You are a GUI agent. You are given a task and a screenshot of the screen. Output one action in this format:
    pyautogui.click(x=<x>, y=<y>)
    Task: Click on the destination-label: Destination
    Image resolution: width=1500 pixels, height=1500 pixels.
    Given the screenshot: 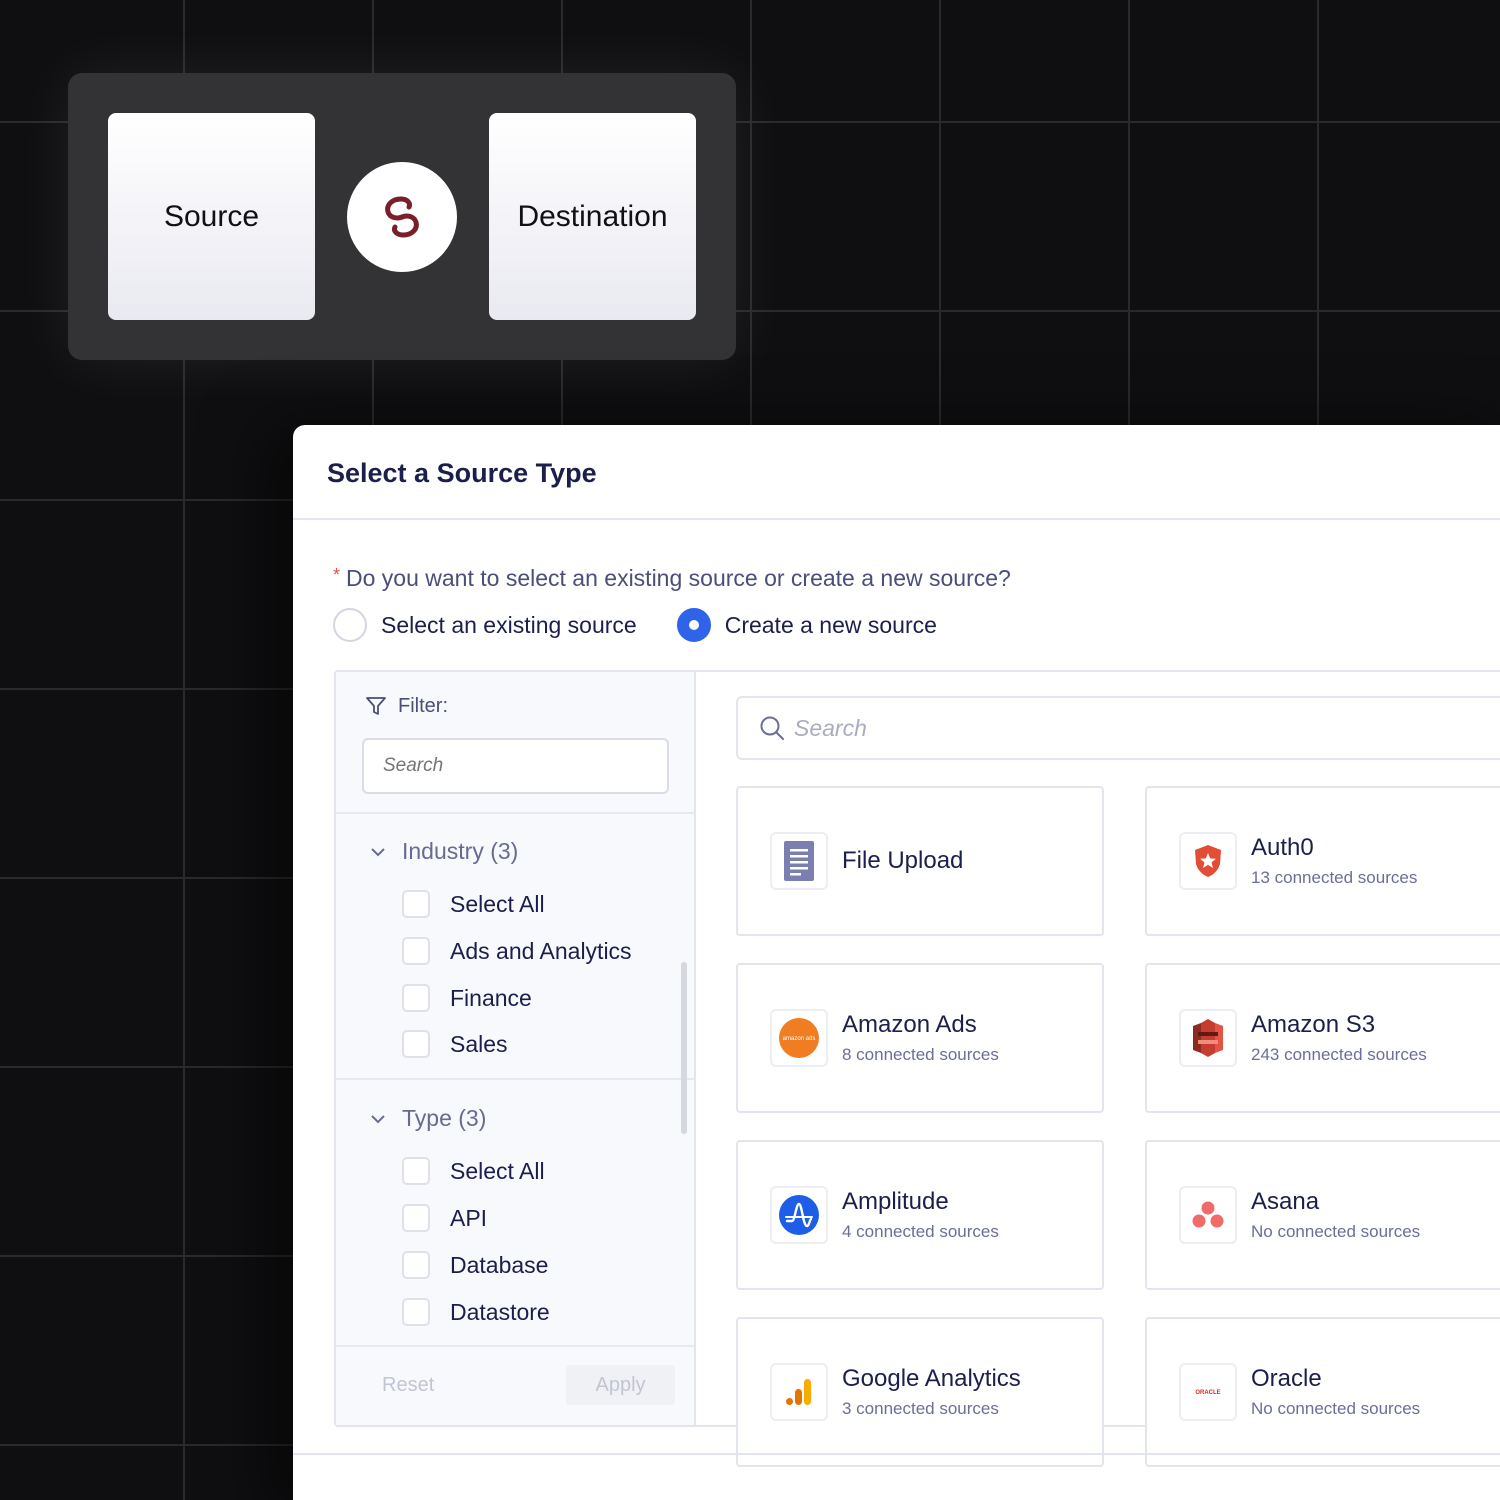 What is the action you would take?
    pyautogui.click(x=592, y=216)
    